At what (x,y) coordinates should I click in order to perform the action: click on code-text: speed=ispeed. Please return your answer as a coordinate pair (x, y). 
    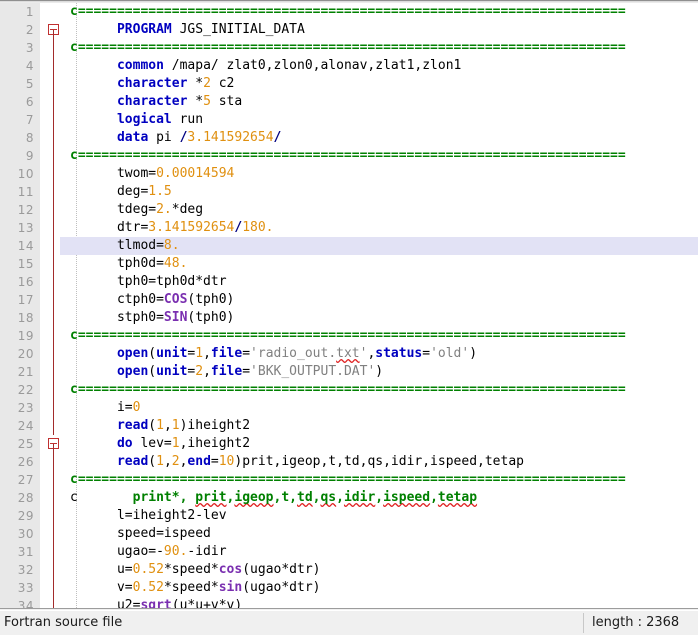
    Looking at the image, I should click on (379, 534).